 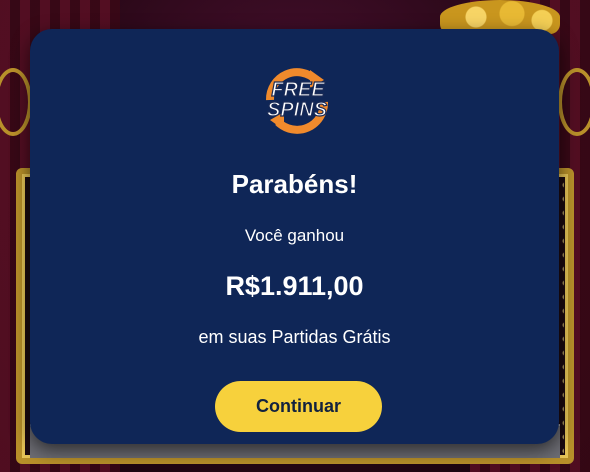 What do you see at coordinates (294, 286) in the screenshot?
I see `win-amount: R$1.911,00` at bounding box center [294, 286].